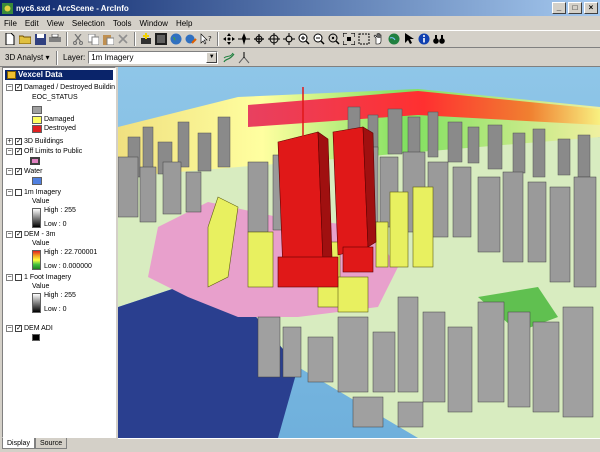 This screenshot has width=600, height=452. What do you see at coordinates (112, 57) in the screenshot?
I see `layer-select-value: 1m Imagery` at bounding box center [112, 57].